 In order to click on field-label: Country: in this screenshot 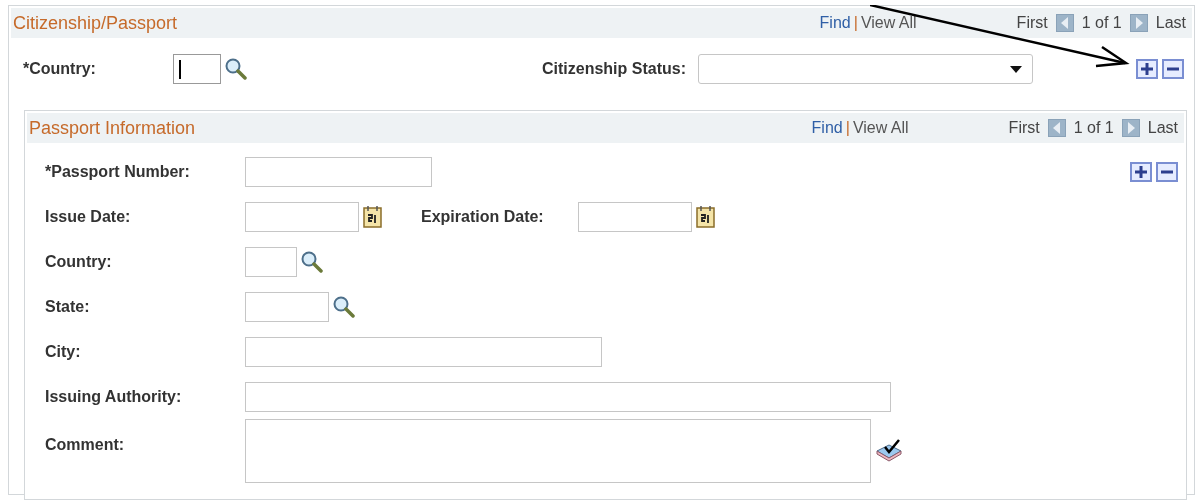, I will do `click(78, 261)`.